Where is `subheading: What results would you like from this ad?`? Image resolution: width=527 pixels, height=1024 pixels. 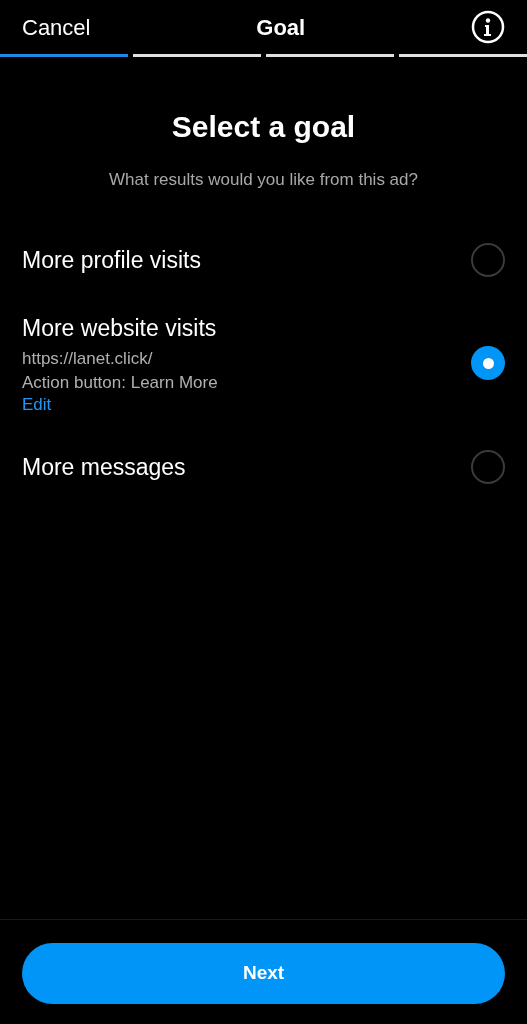 subheading: What results would you like from this ad? is located at coordinates (263, 180).